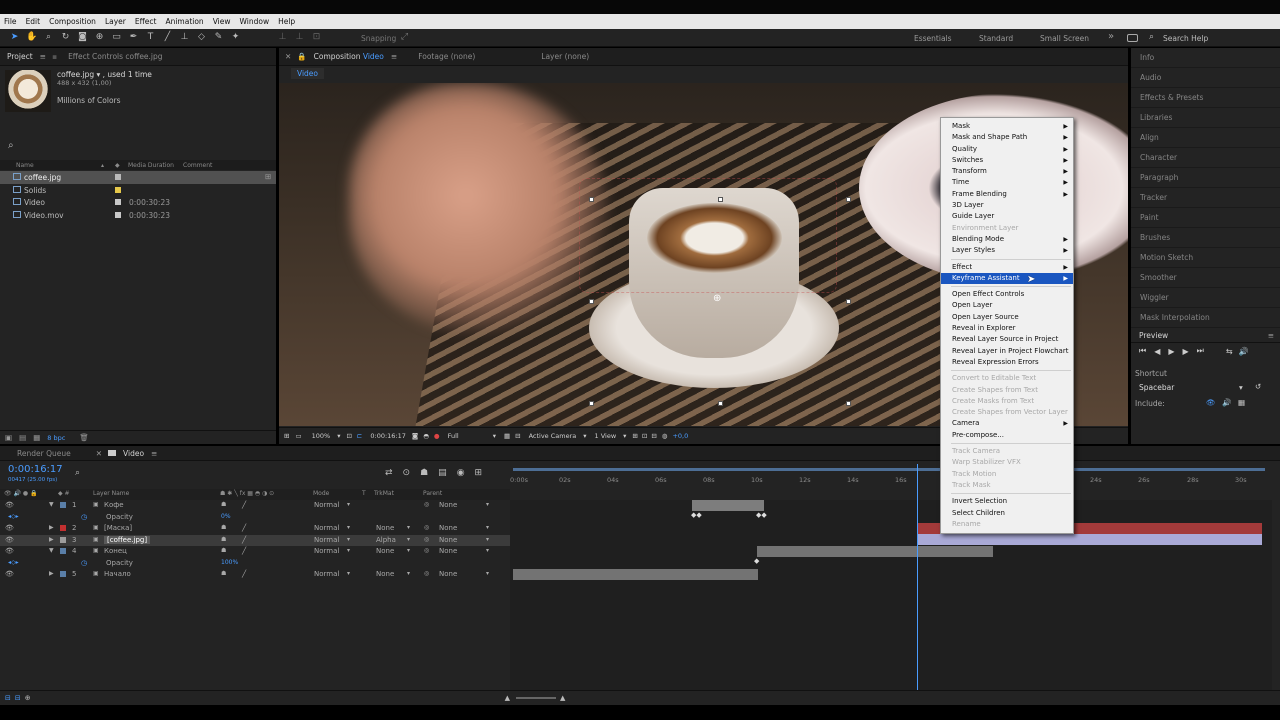 Image resolution: width=1280 pixels, height=720 pixels. I want to click on list-item: coffee.jpg, so click(138, 177).